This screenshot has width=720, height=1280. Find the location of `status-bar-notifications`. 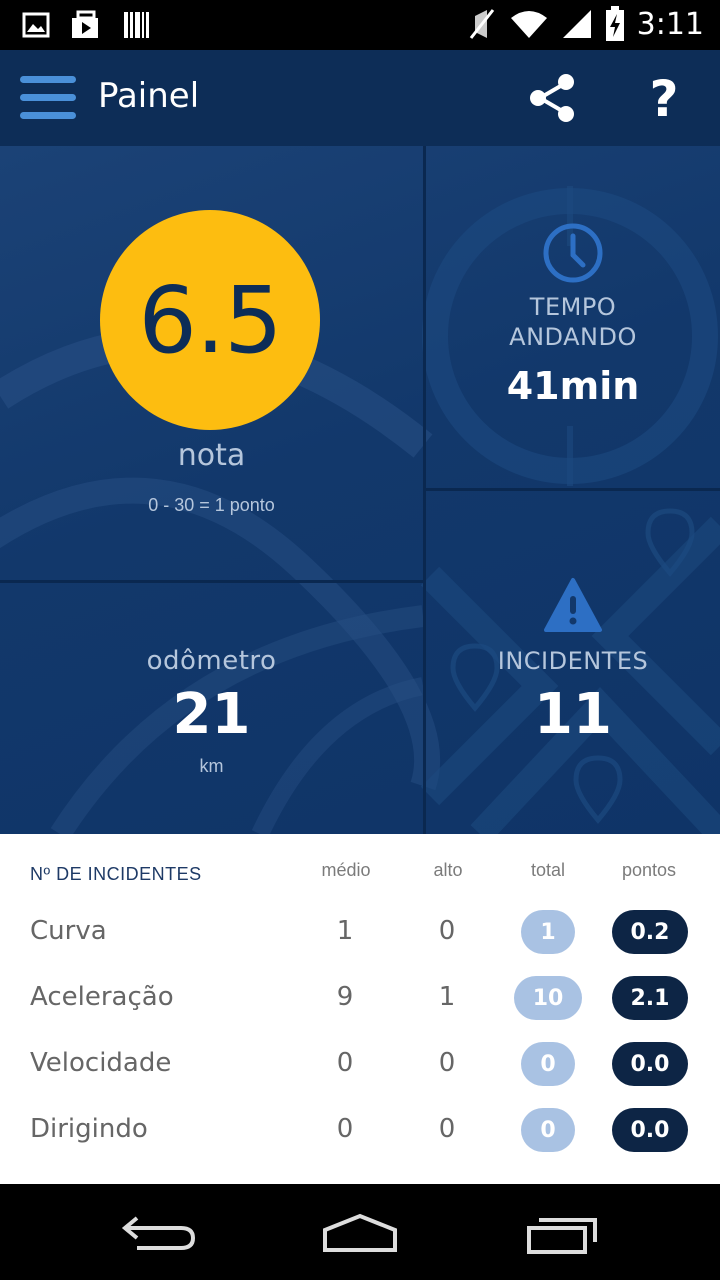

status-bar-notifications is located at coordinates (86, 25).